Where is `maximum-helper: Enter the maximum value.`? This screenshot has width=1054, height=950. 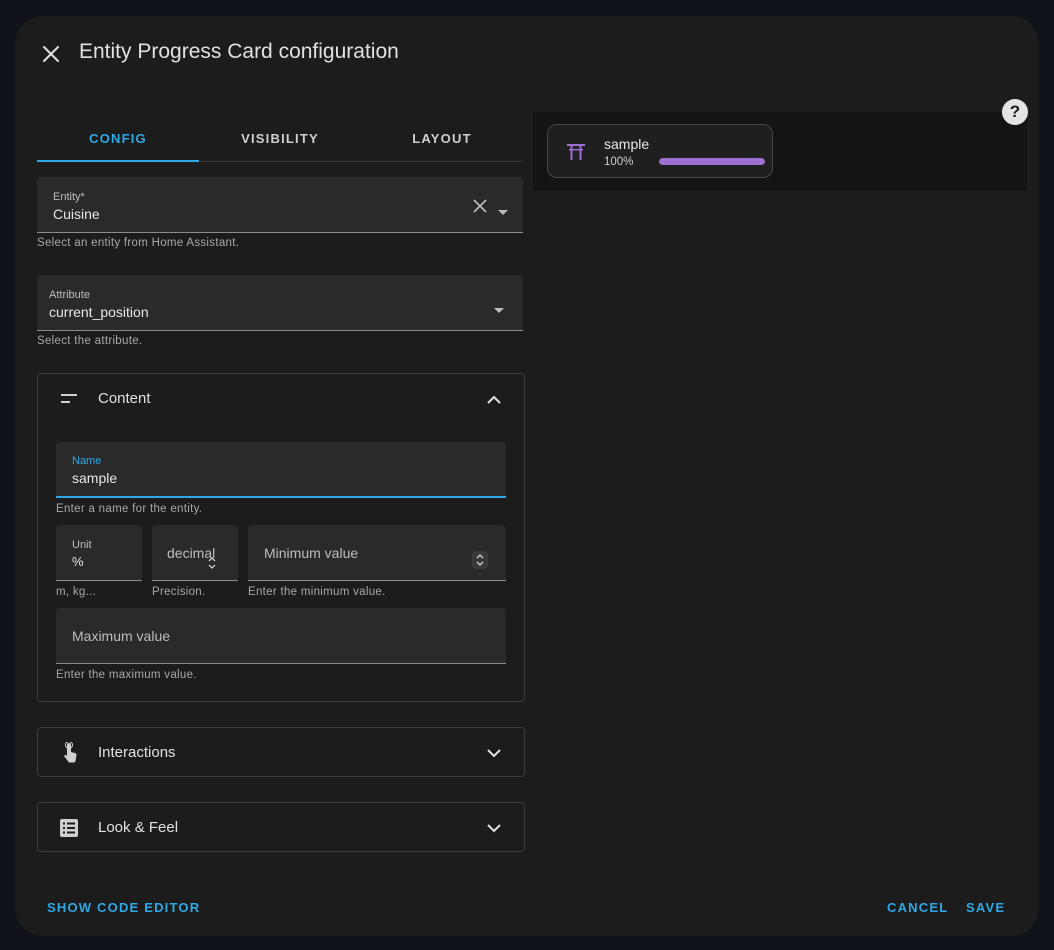 maximum-helper: Enter the maximum value. is located at coordinates (126, 675).